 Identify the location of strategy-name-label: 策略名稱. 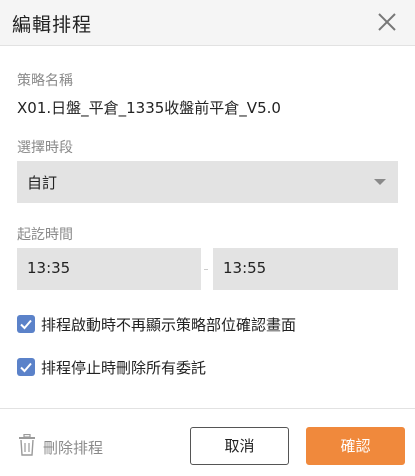
(45, 81).